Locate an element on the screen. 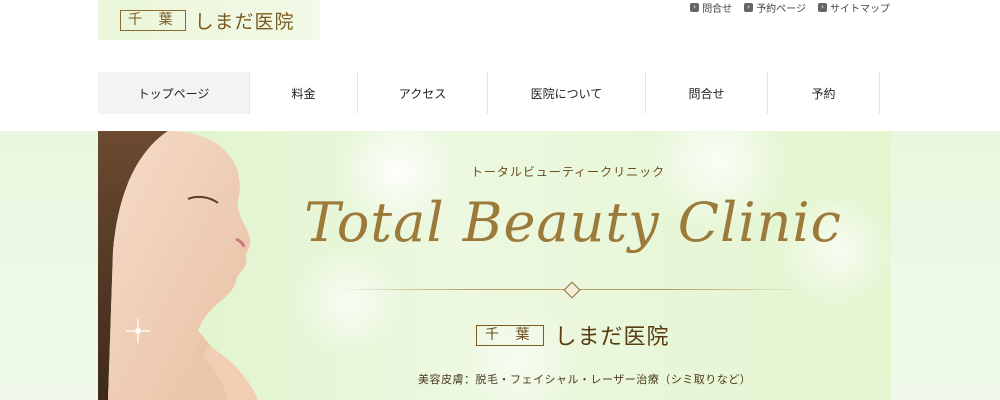 The height and width of the screenshot is (400, 1000). hero-clinic-name: しまだ医院 is located at coordinates (612, 337).